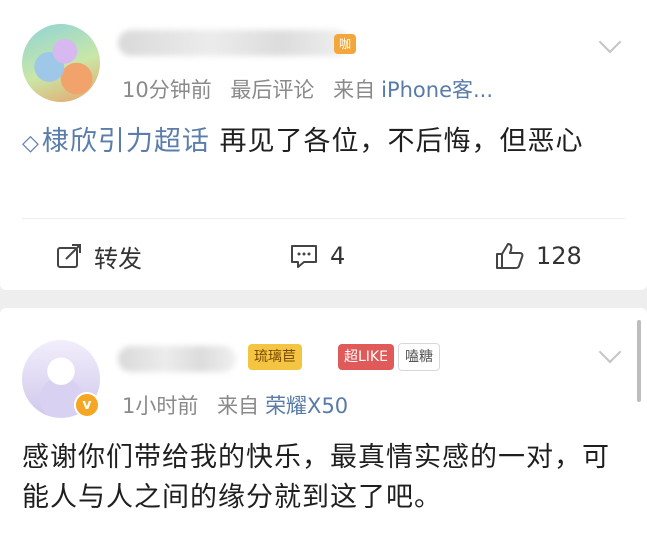  I want to click on topic-link: 棣欣引力超话, so click(126, 141).